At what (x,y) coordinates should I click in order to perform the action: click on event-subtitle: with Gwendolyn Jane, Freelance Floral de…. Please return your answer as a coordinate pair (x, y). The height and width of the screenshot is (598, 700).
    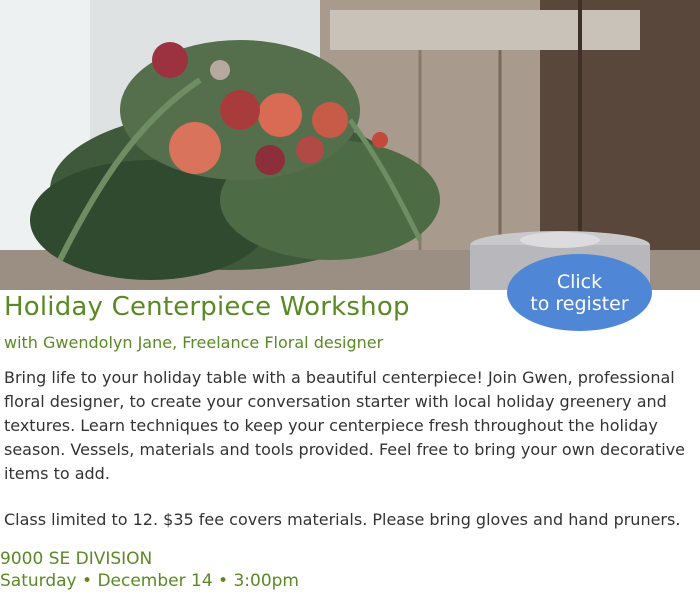
    Looking at the image, I should click on (194, 342).